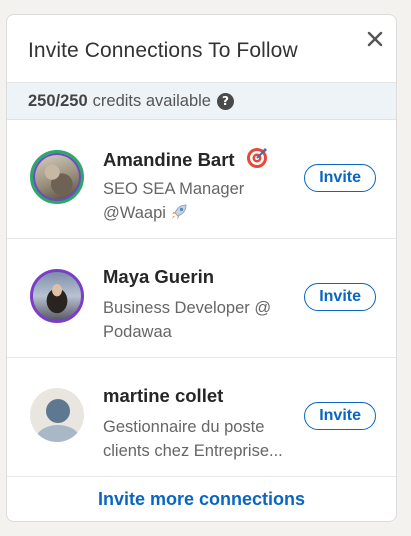 The image size is (411, 536). Describe the element at coordinates (225, 101) in the screenshot. I see `question-circle-icon: ?` at that location.